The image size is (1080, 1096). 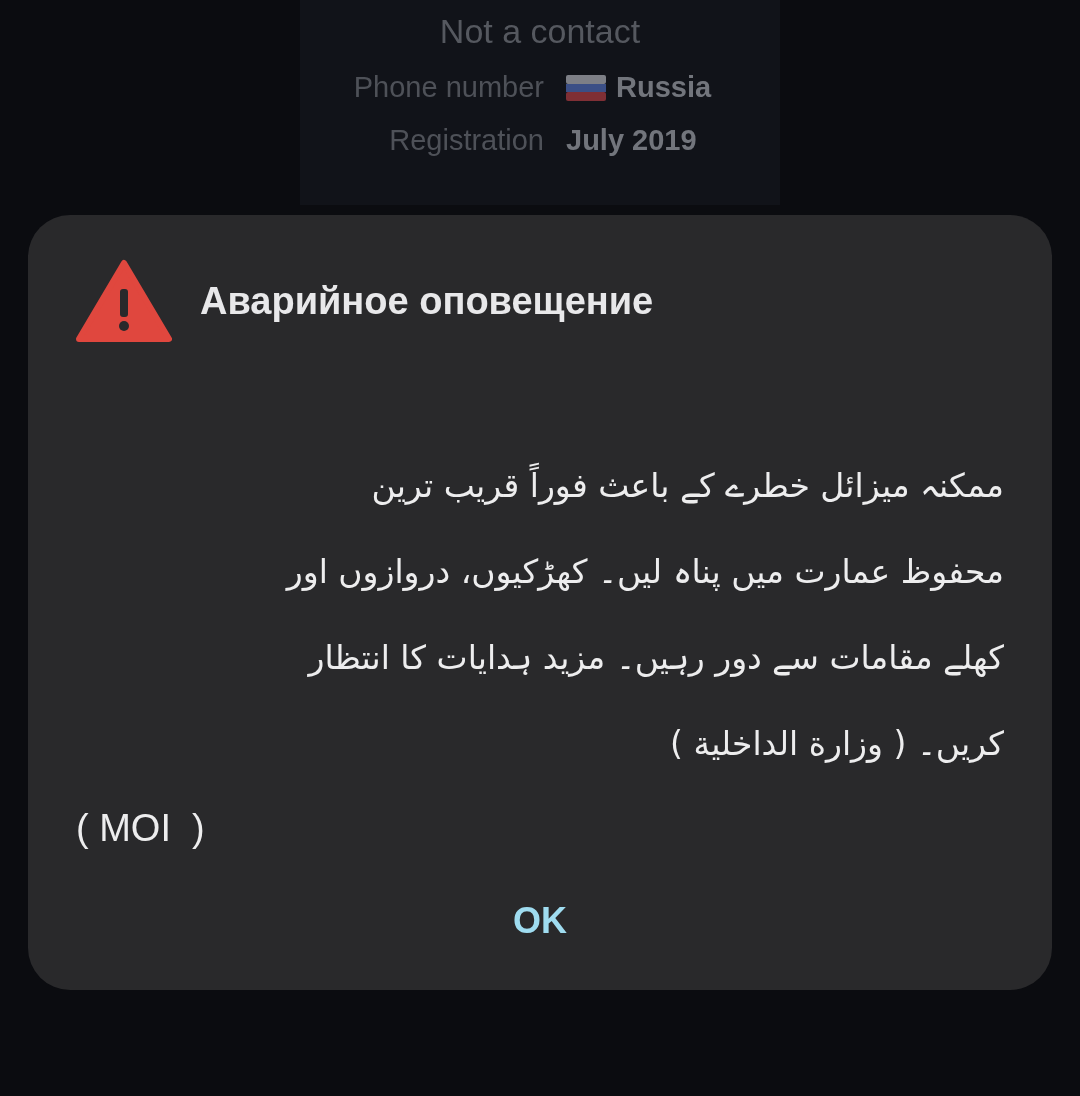 What do you see at coordinates (540, 486) in the screenshot?
I see `message-line: ممکنہ میزائل خطرے کے باعث فوراً قریب ترین` at bounding box center [540, 486].